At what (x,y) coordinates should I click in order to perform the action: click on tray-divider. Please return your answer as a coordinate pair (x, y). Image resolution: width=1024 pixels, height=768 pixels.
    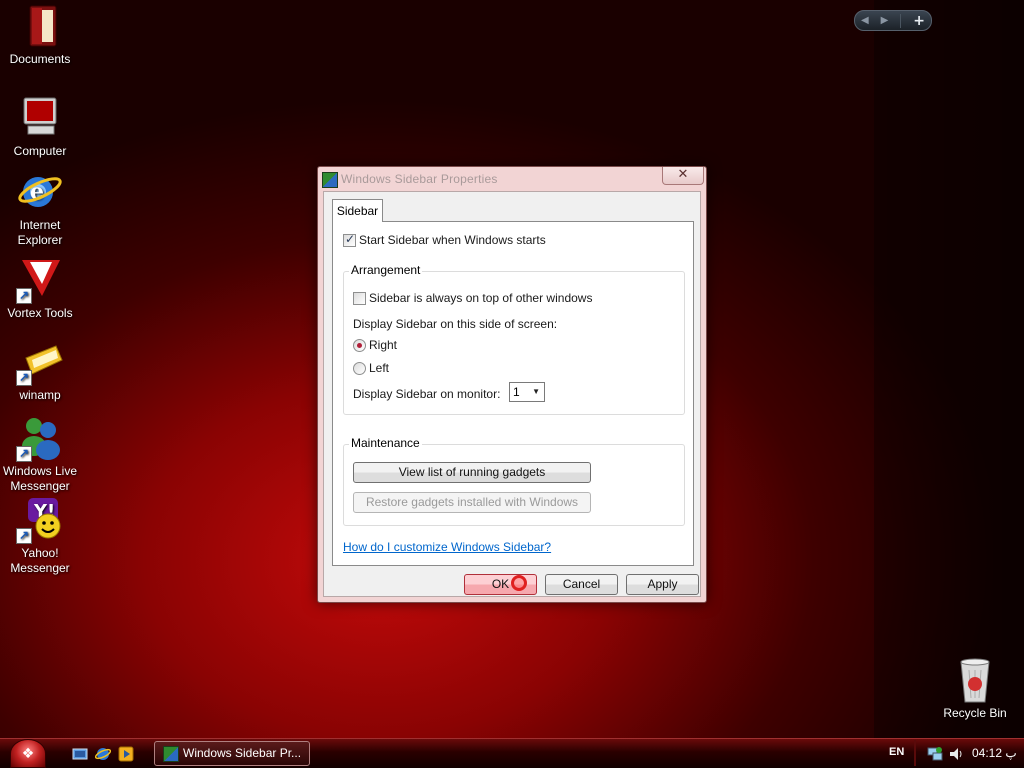
    Looking at the image, I should click on (915, 753).